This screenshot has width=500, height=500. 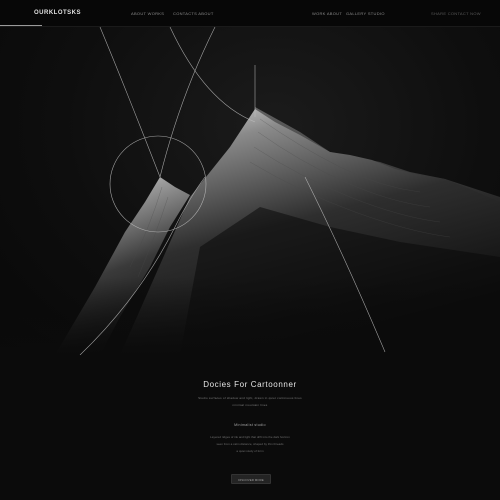 I want to click on section-title: Minimalist studio, so click(x=250, y=425).